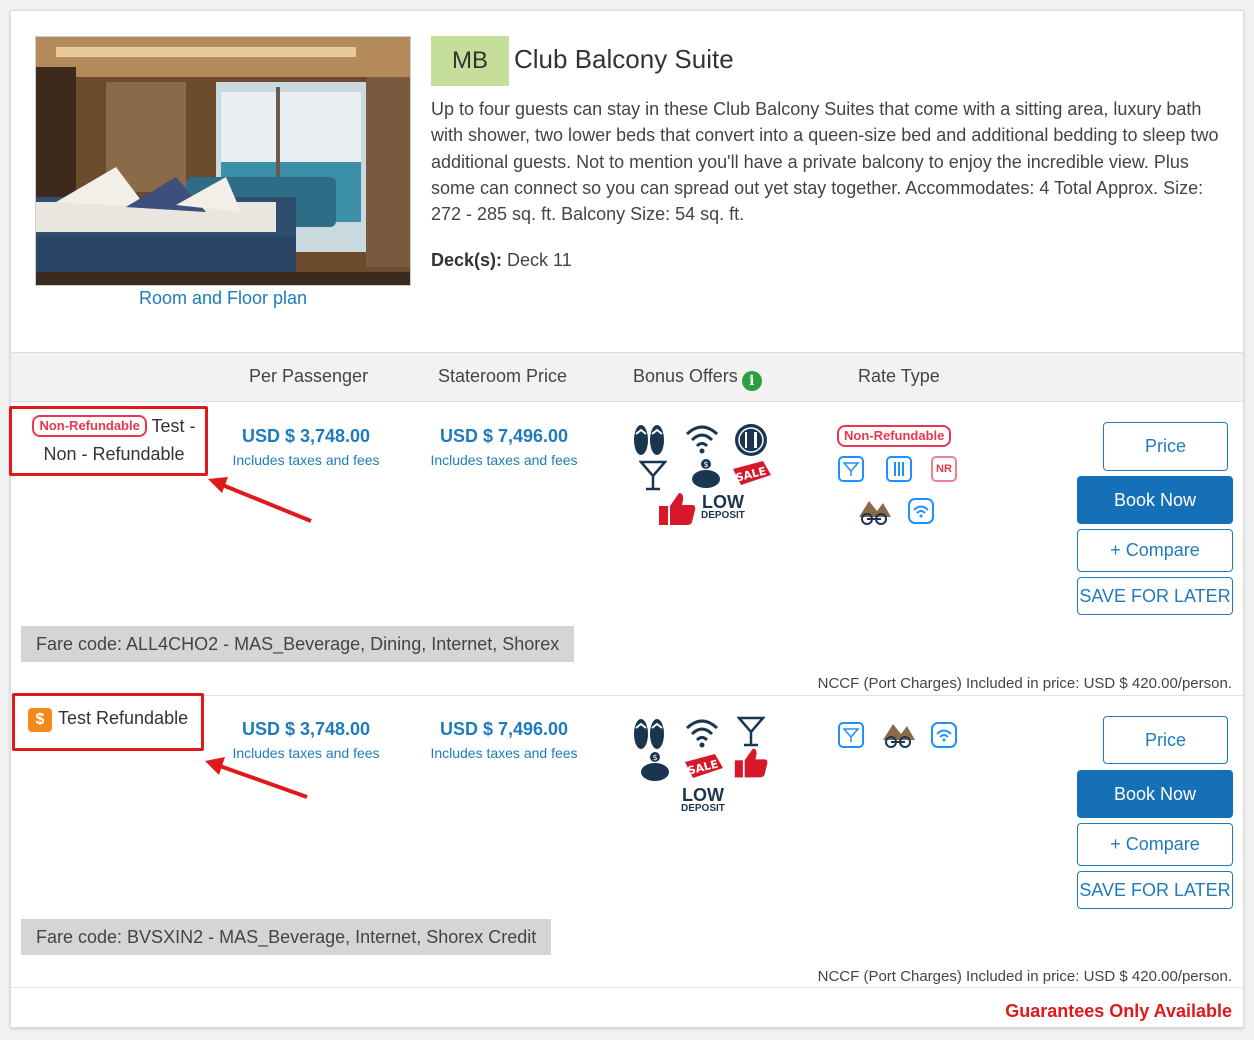 The width and height of the screenshot is (1254, 1040). What do you see at coordinates (467, 260) in the screenshot?
I see `deck-label: Deck(s):` at bounding box center [467, 260].